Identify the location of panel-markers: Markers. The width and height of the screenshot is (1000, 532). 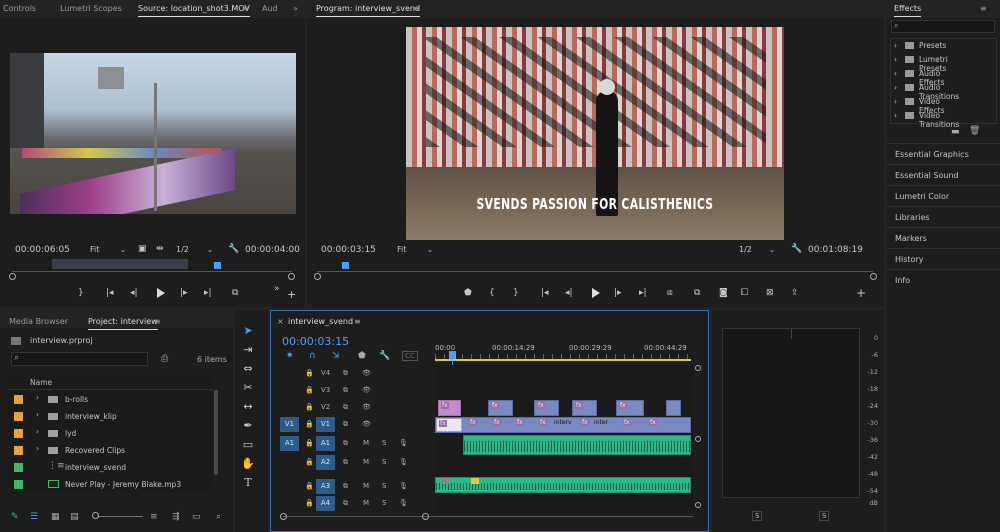
(943, 237).